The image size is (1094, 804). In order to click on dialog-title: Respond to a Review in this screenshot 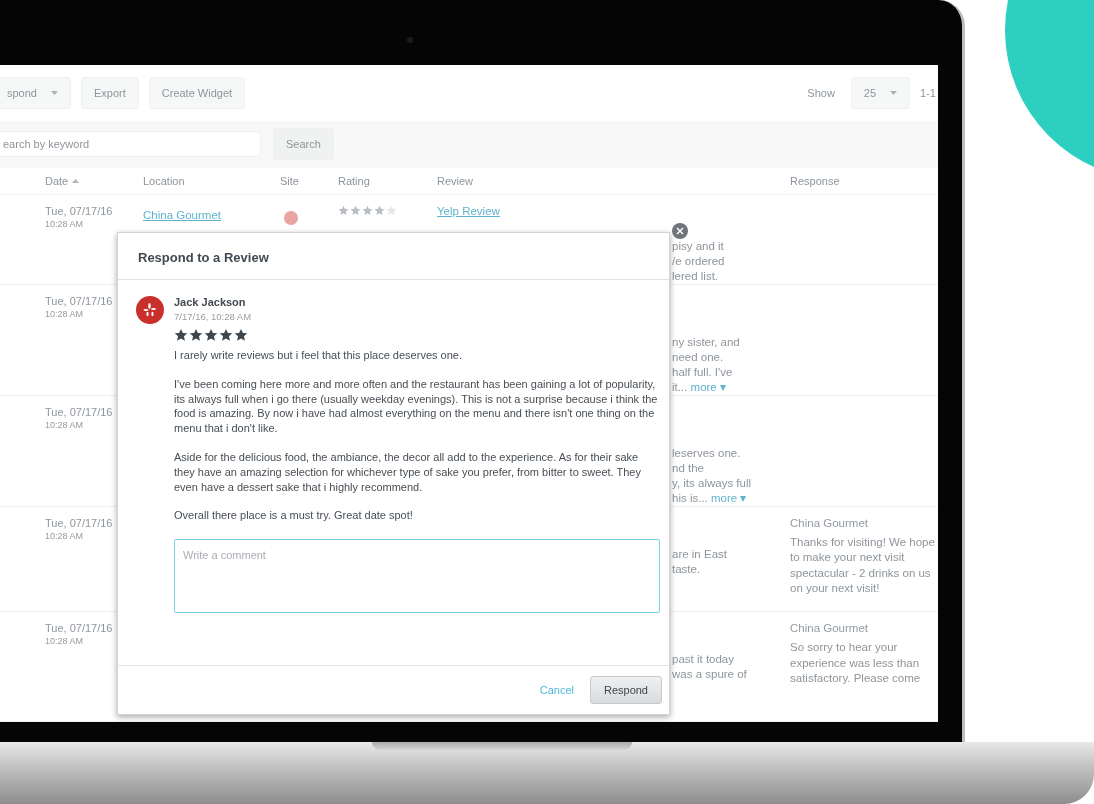, I will do `click(393, 256)`.